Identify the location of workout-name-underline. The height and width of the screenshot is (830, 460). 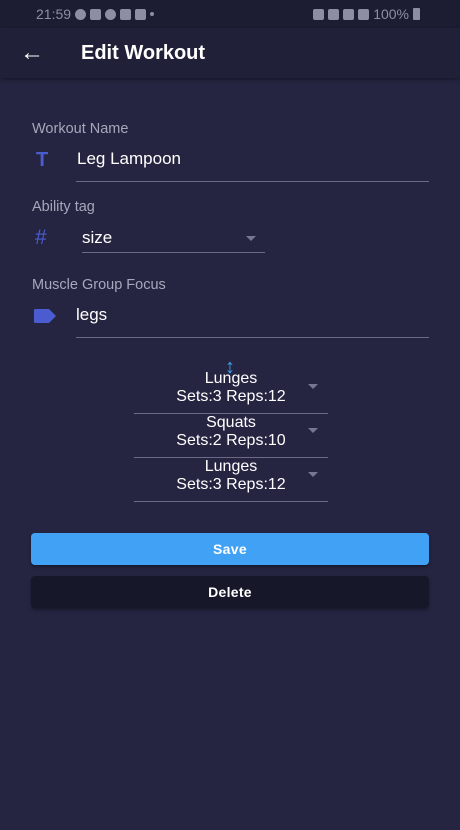
(252, 181).